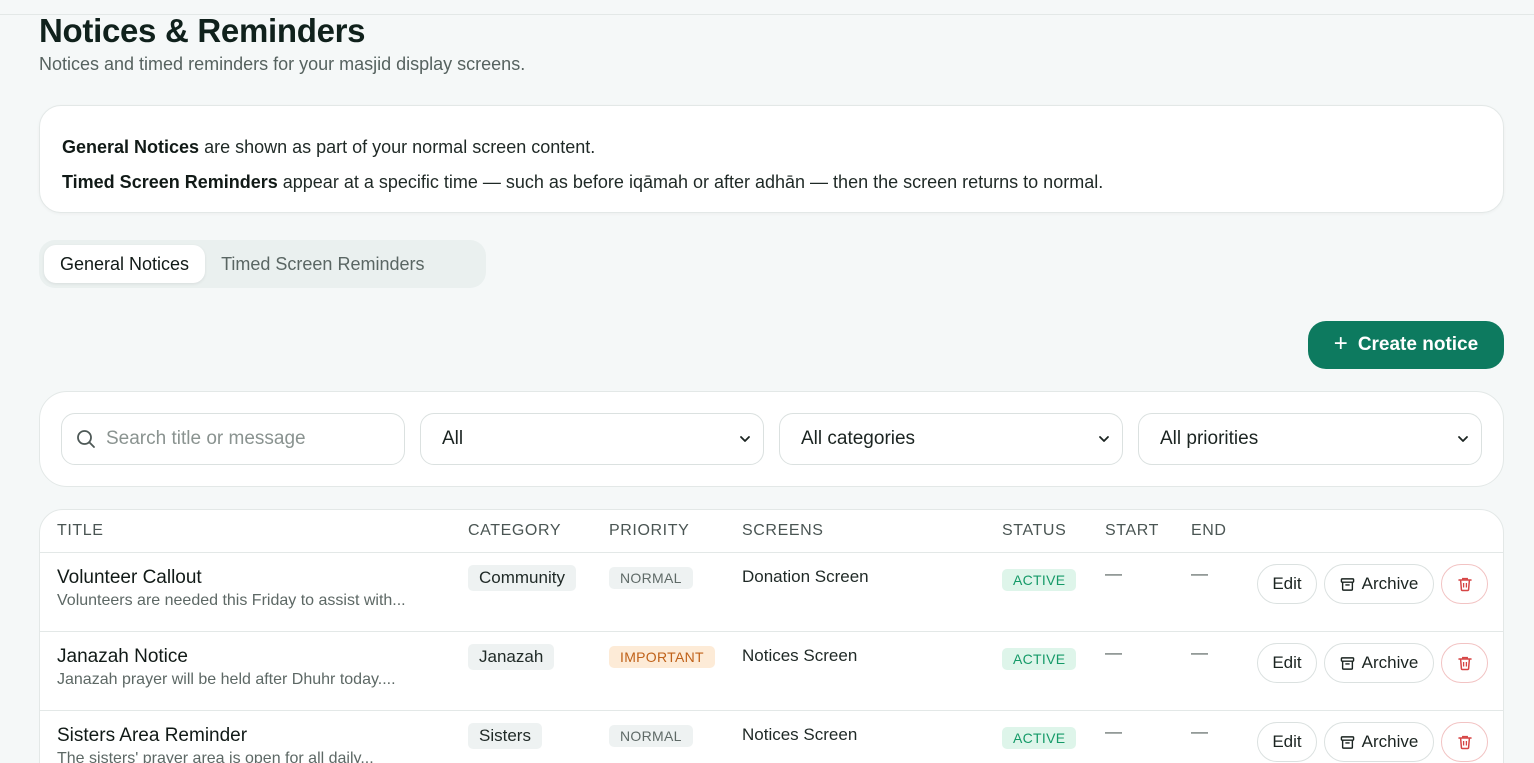  I want to click on create-notice-label: Create notice, so click(1418, 344).